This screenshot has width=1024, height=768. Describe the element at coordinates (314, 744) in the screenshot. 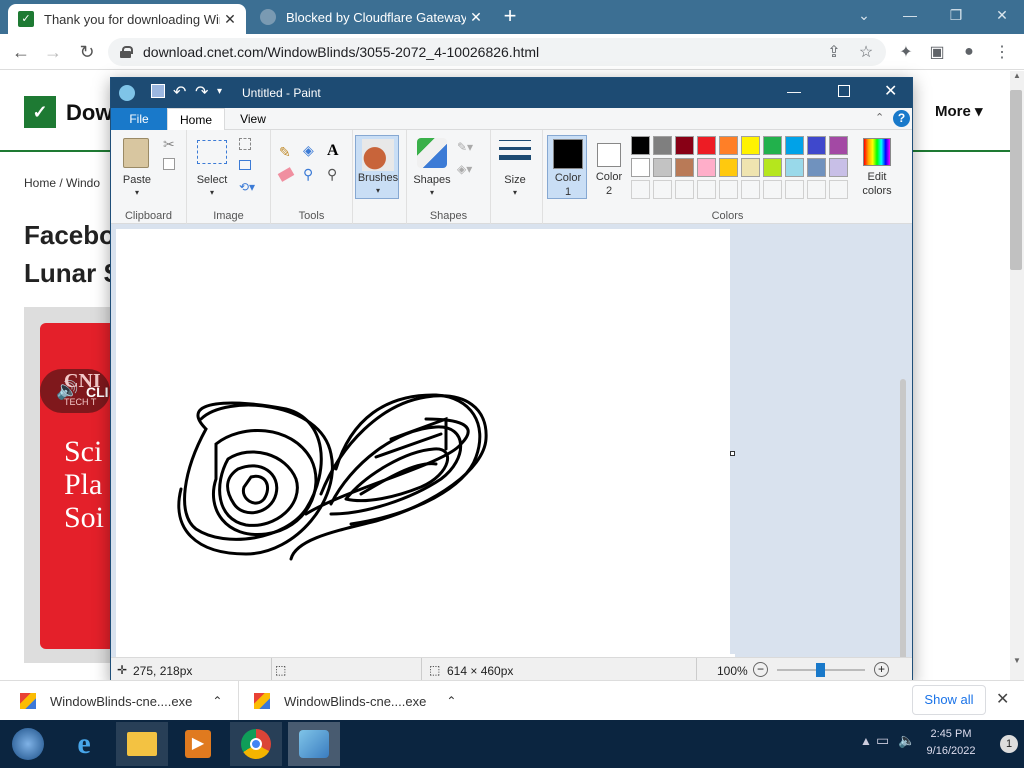

I see `taskbar-paint` at that location.